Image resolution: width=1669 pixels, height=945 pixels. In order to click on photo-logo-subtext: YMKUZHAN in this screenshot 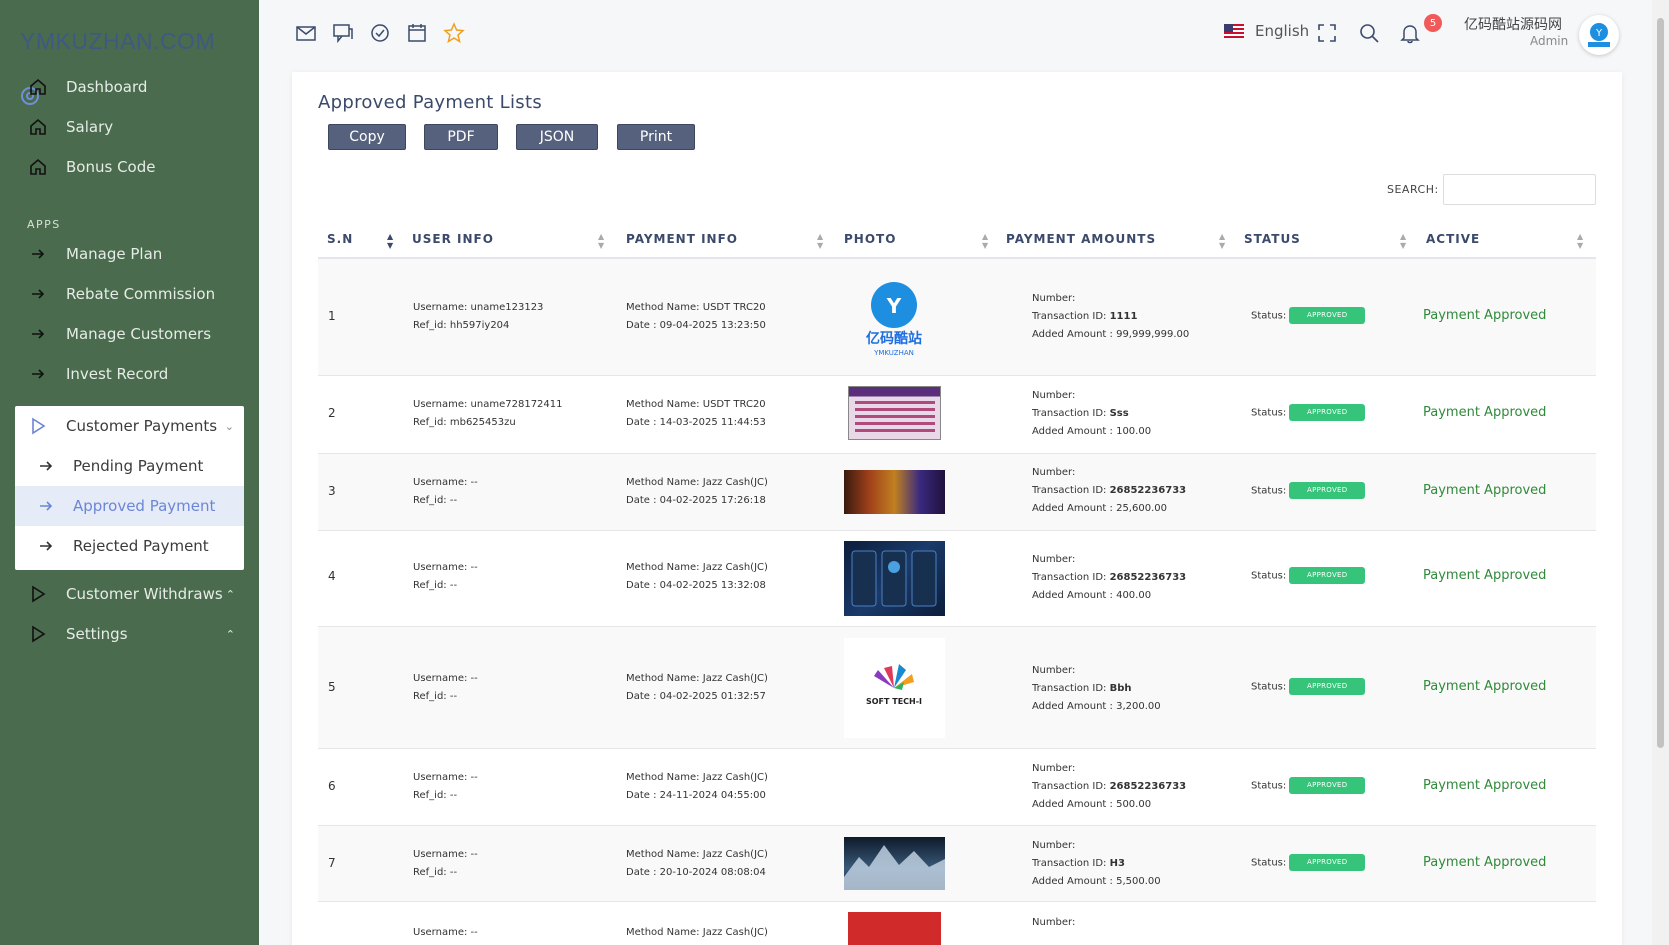, I will do `click(893, 353)`.